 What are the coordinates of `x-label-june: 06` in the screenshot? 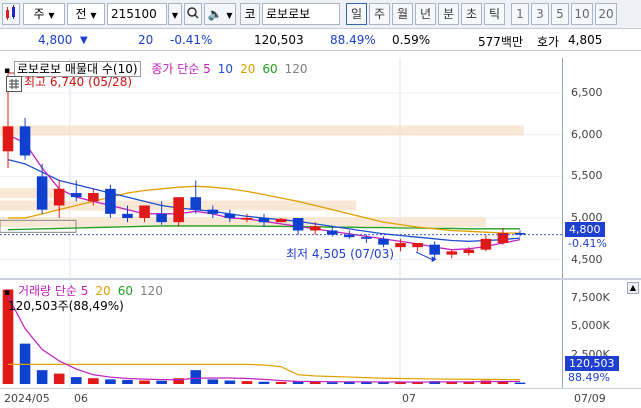 It's located at (81, 398).